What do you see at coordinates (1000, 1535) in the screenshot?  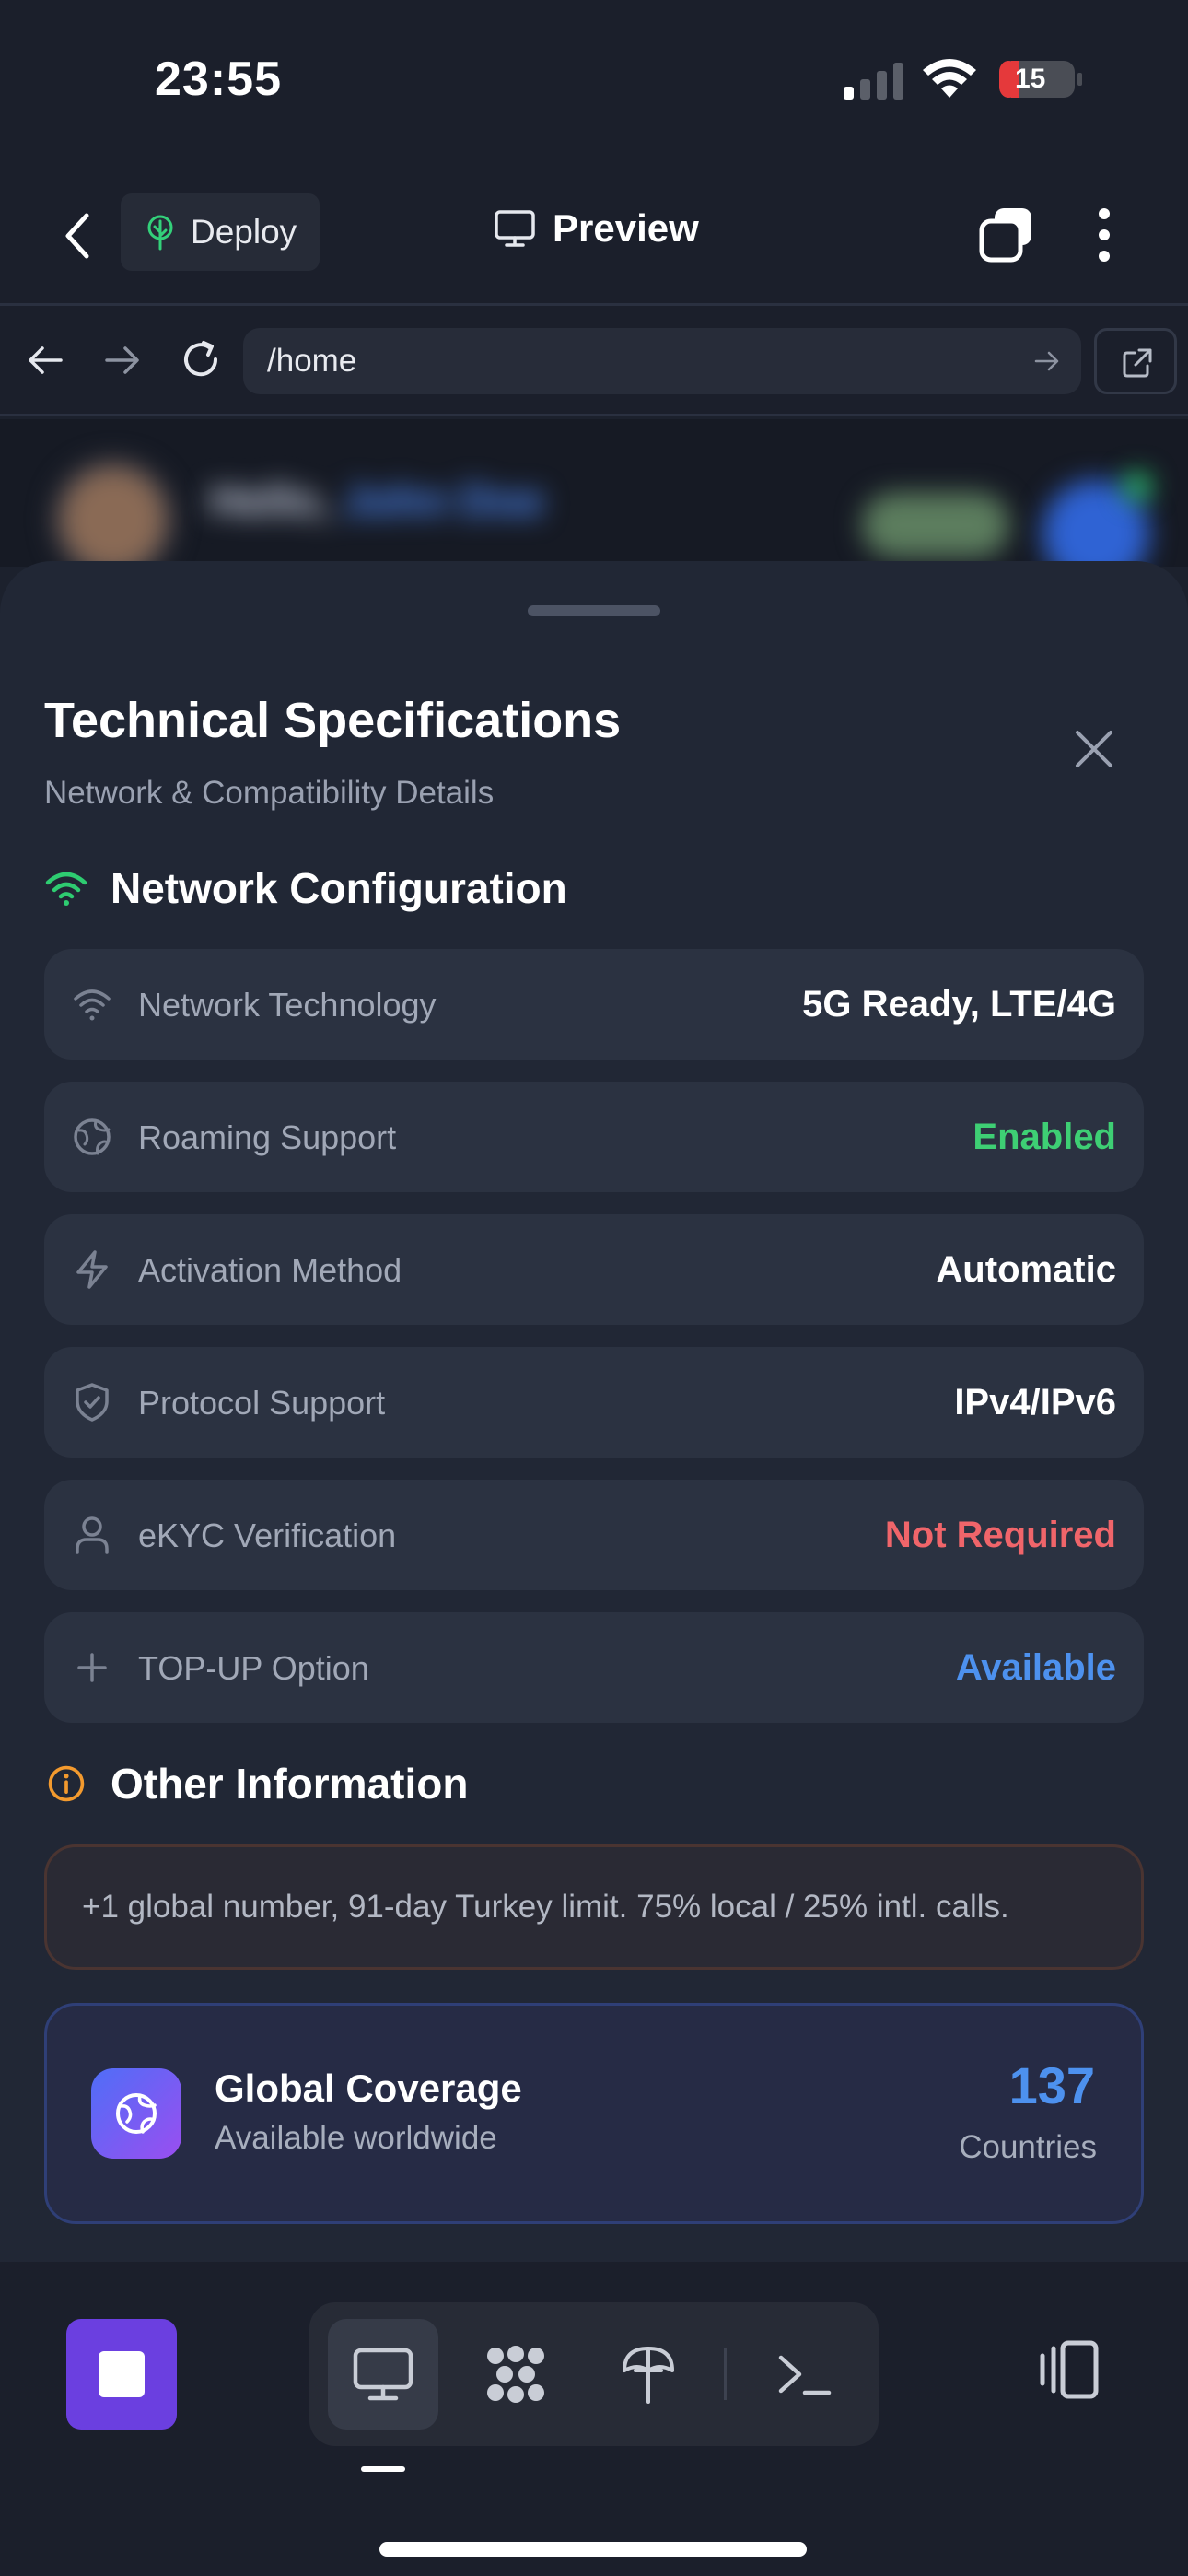 I see `spec-value: Not Required` at bounding box center [1000, 1535].